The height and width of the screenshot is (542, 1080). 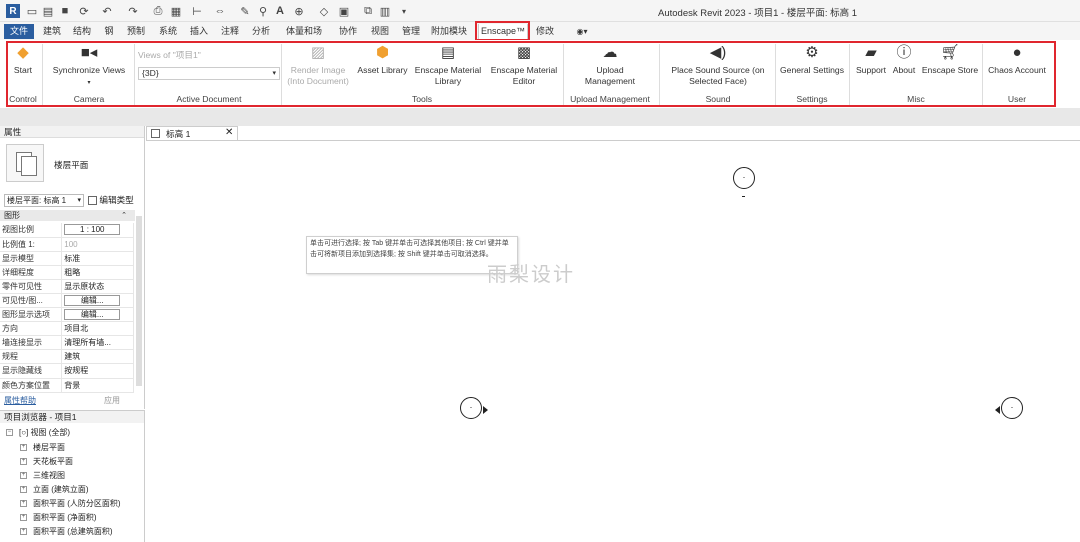 What do you see at coordinates (531, 275) in the screenshot?
I see `watermark-text: 雨梨设计` at bounding box center [531, 275].